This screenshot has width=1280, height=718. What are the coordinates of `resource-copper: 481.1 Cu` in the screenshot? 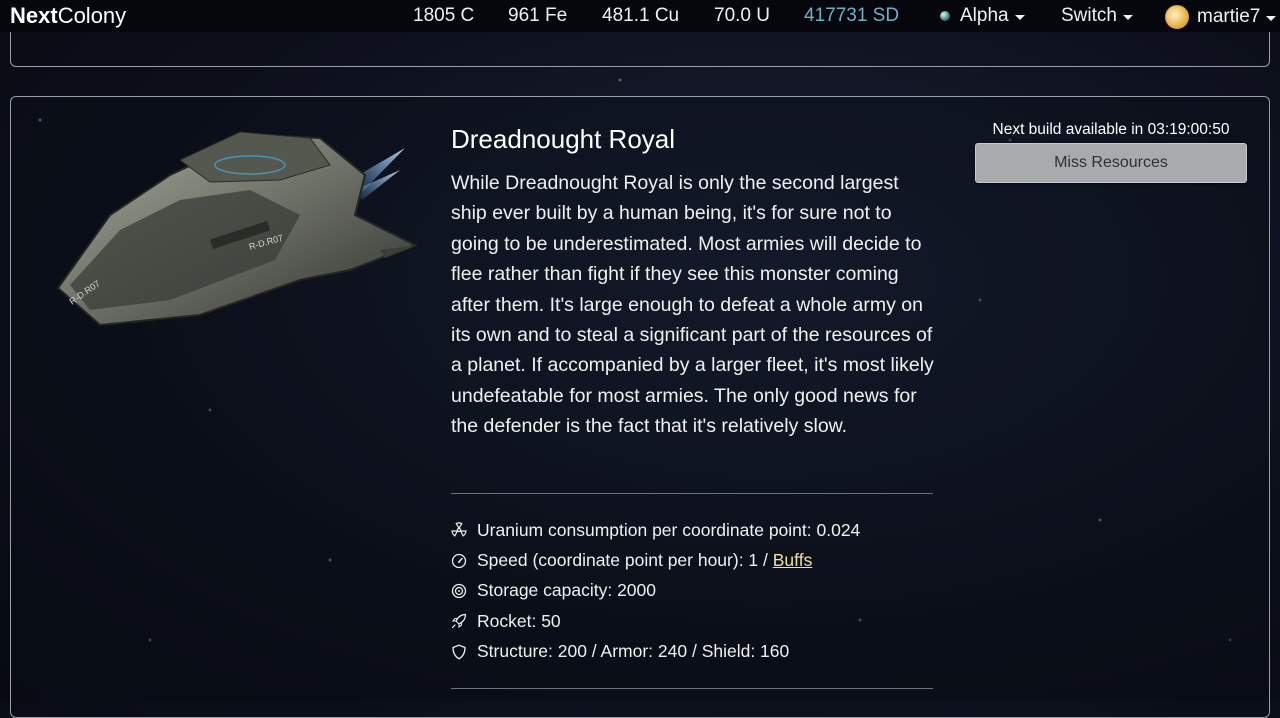 It's located at (641, 15).